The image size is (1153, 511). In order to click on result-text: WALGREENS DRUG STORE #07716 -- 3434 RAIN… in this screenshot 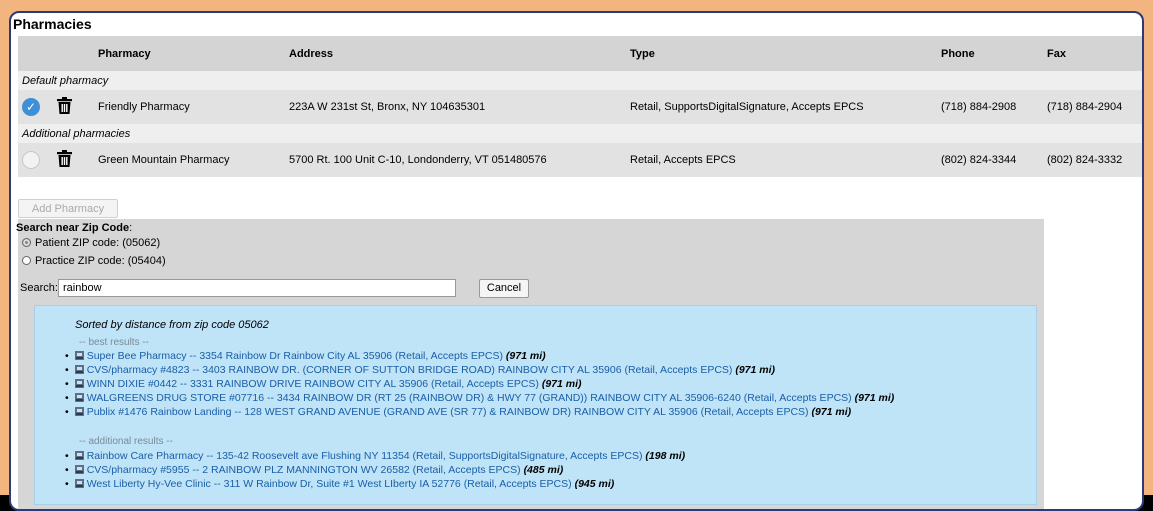, I will do `click(469, 398)`.